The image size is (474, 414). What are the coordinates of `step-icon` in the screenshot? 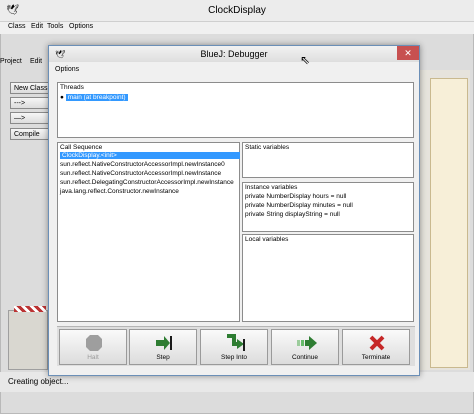 It's located at (164, 343).